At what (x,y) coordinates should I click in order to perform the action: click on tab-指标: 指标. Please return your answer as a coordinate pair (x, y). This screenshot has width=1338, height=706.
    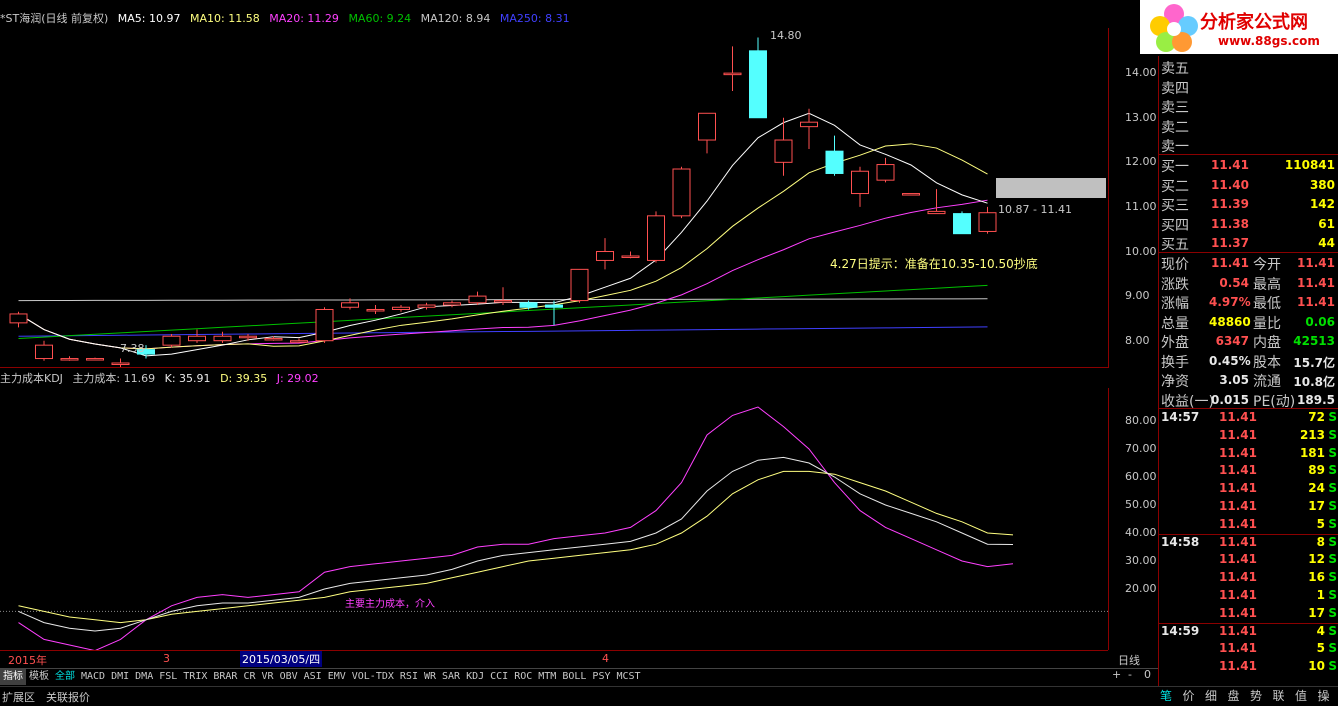
    Looking at the image, I should click on (13, 677).